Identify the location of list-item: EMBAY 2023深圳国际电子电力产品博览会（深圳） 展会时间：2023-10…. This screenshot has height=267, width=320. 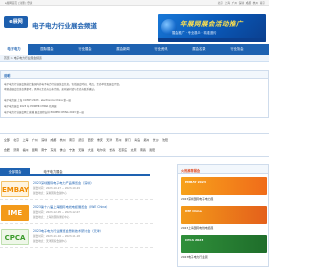
(76, 189).